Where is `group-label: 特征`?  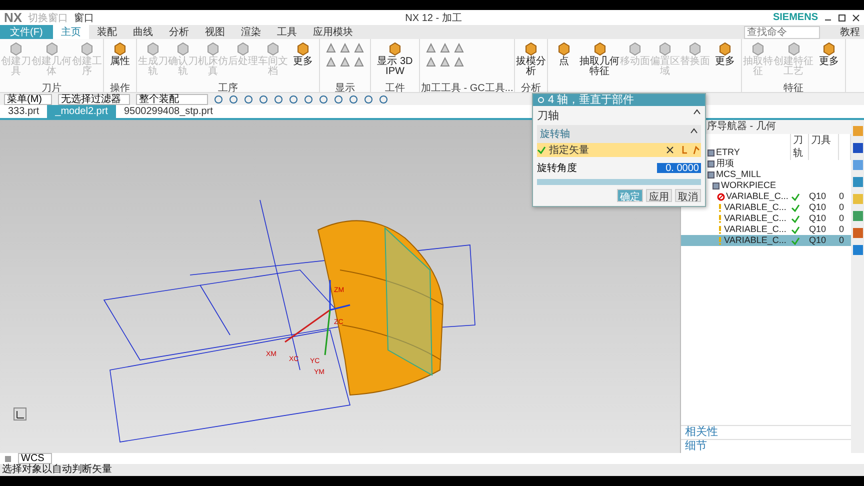 group-label: 特征 is located at coordinates (793, 87).